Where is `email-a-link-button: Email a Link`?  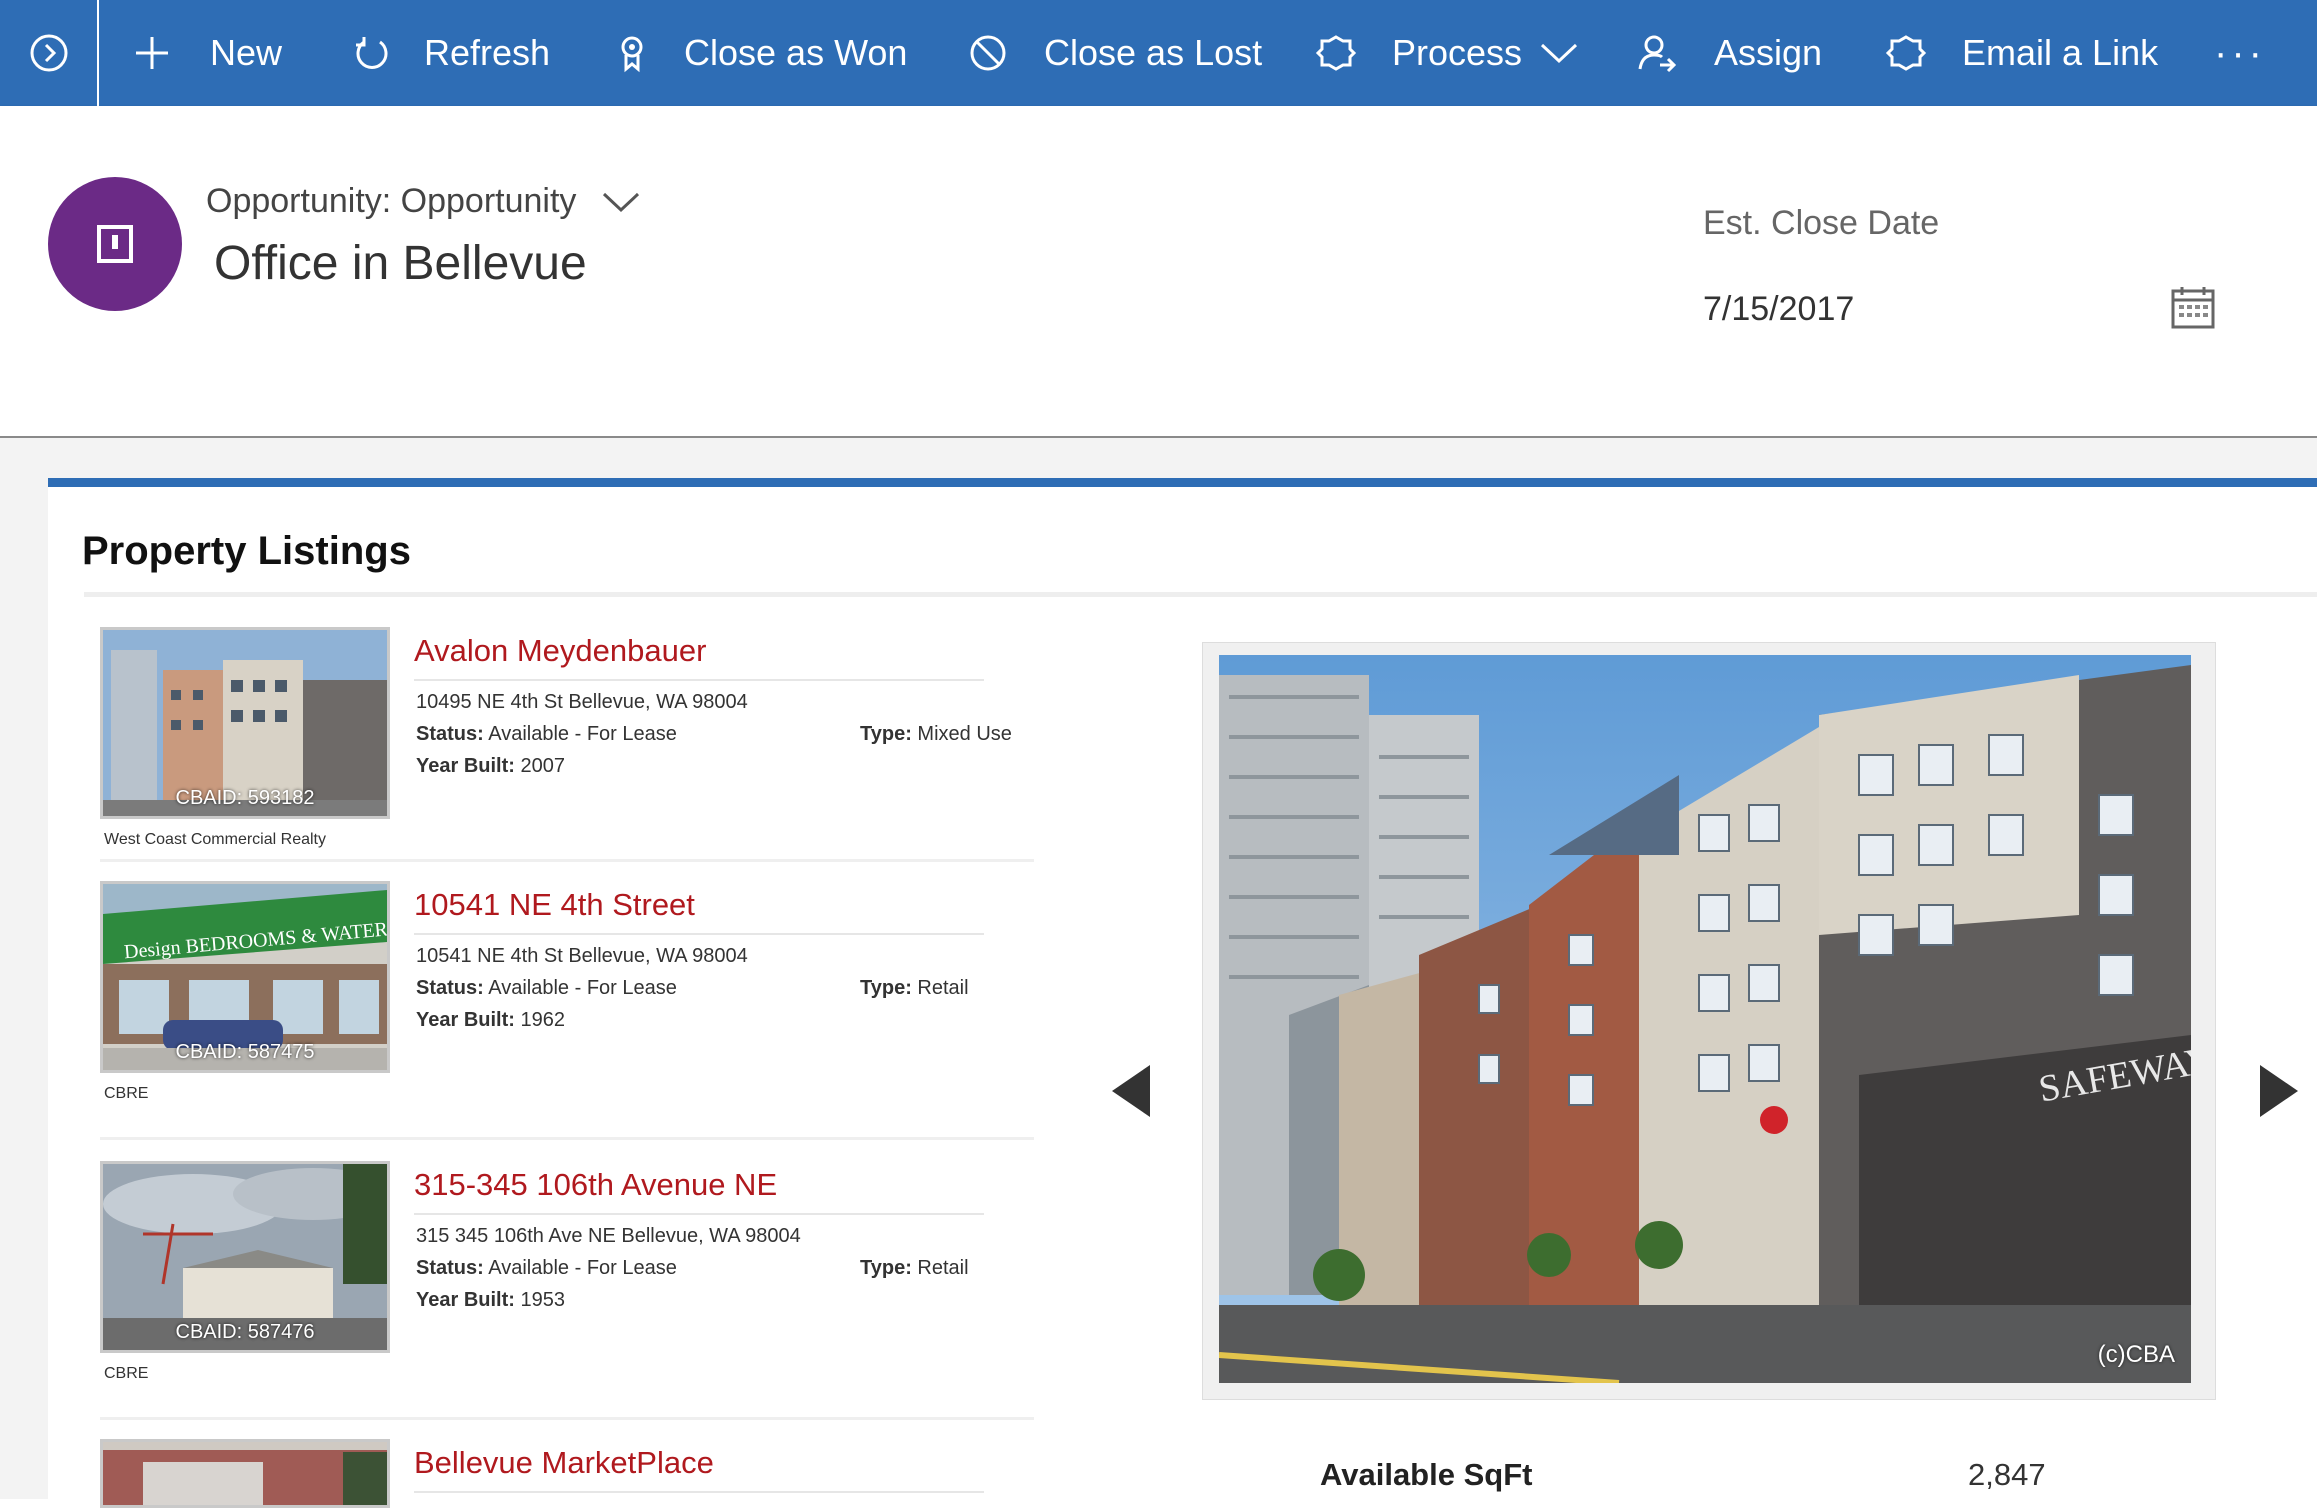
email-a-link-button: Email a Link is located at coordinates (2021, 53).